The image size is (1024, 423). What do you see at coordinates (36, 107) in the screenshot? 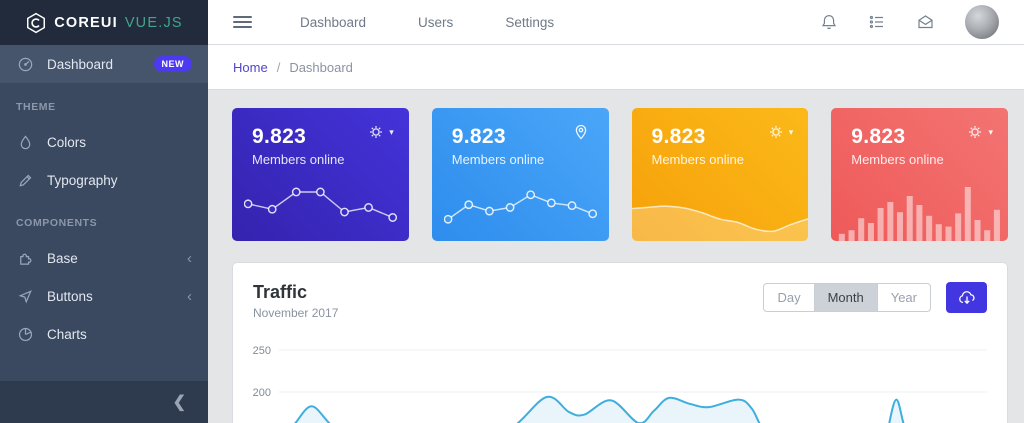
I see `sidebar-section-theme: THEME` at bounding box center [36, 107].